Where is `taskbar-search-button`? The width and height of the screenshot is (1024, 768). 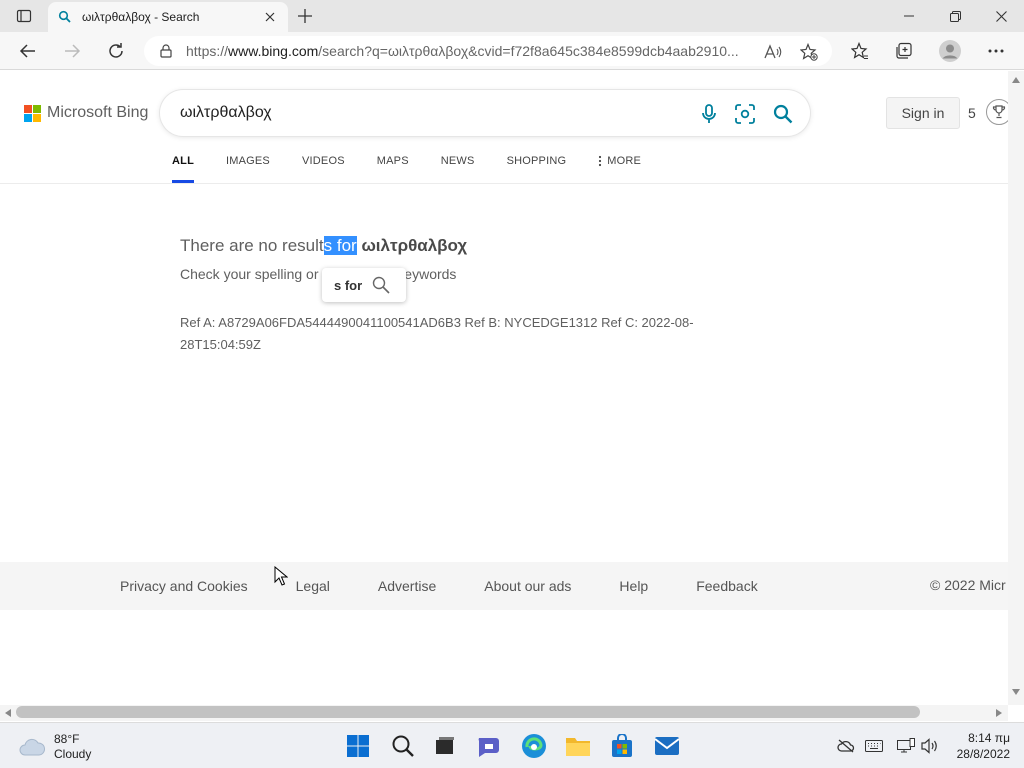
taskbar-search-button is located at coordinates (403, 746).